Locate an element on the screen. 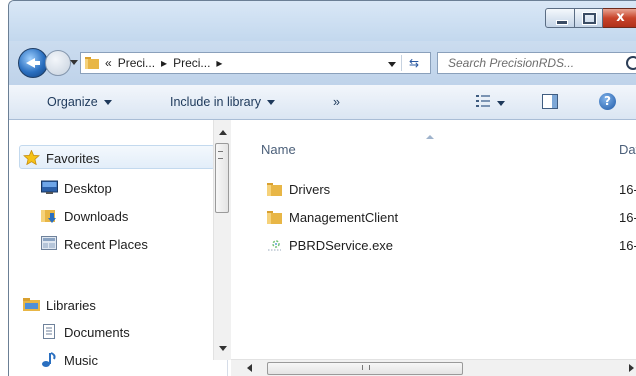 The image size is (636, 376). desktop-icon is located at coordinates (49, 187).